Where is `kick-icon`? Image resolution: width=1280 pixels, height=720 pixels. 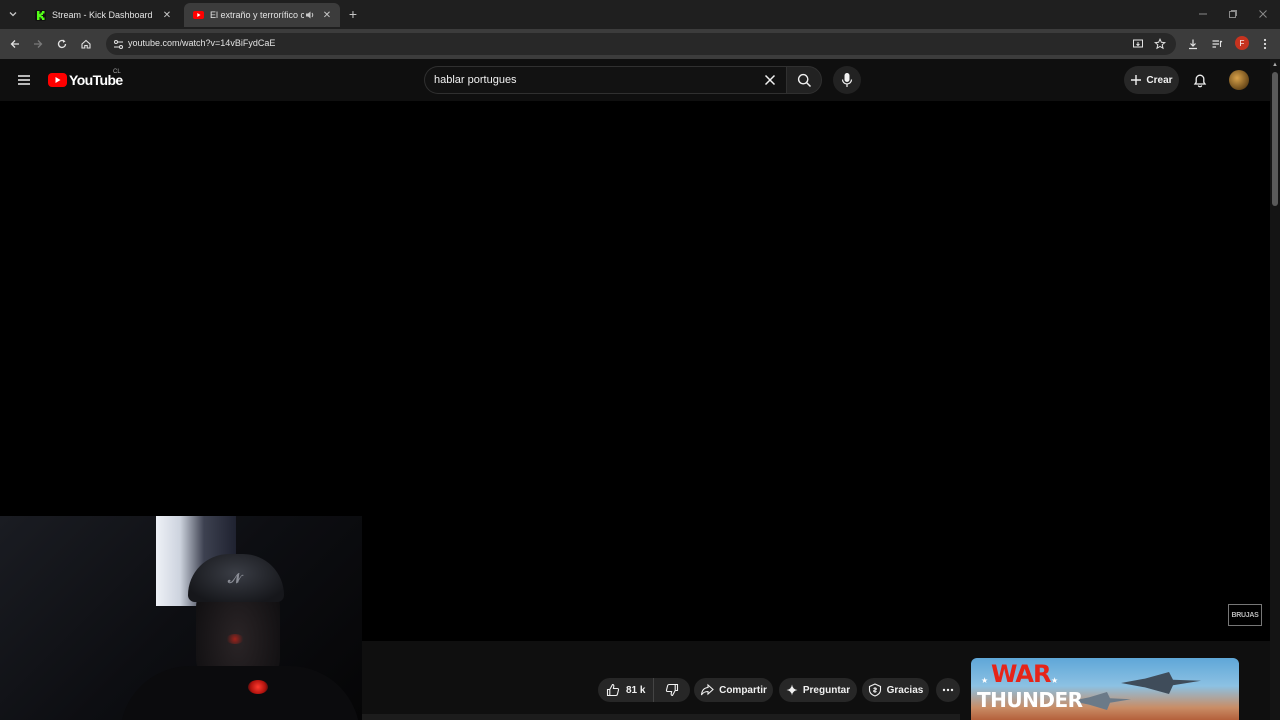
kick-icon is located at coordinates (40, 15).